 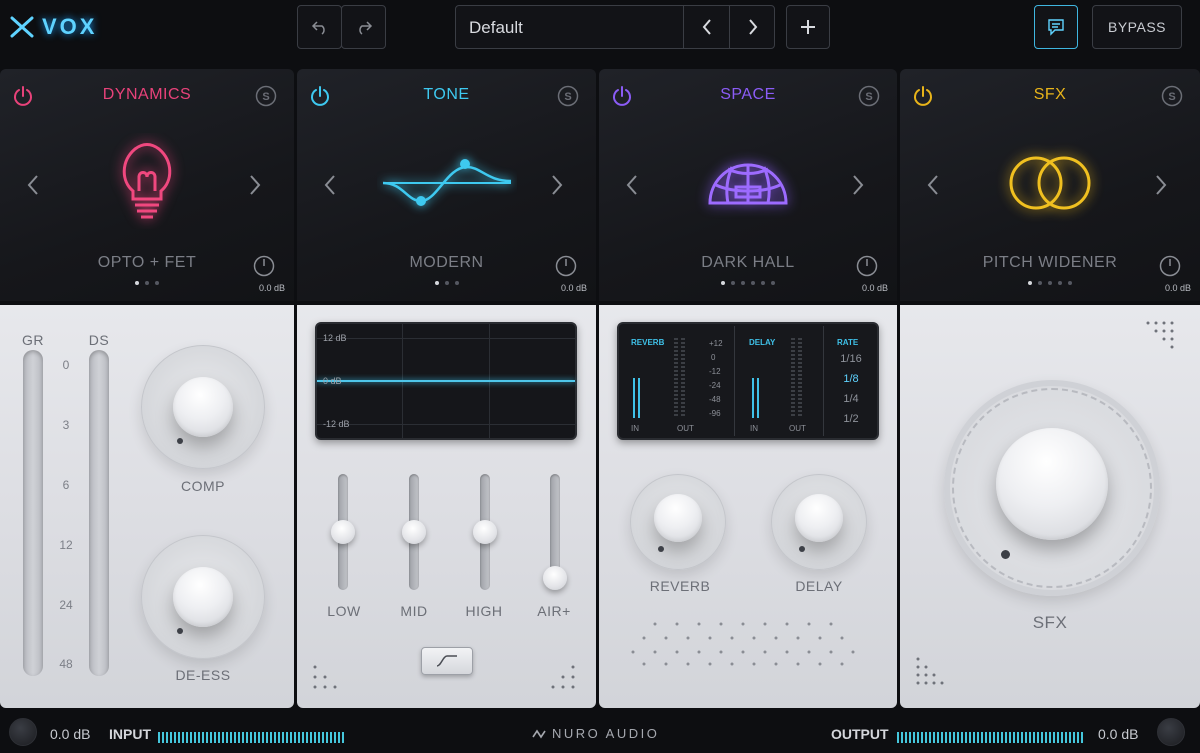 What do you see at coordinates (819, 522) in the screenshot?
I see `delay-knob` at bounding box center [819, 522].